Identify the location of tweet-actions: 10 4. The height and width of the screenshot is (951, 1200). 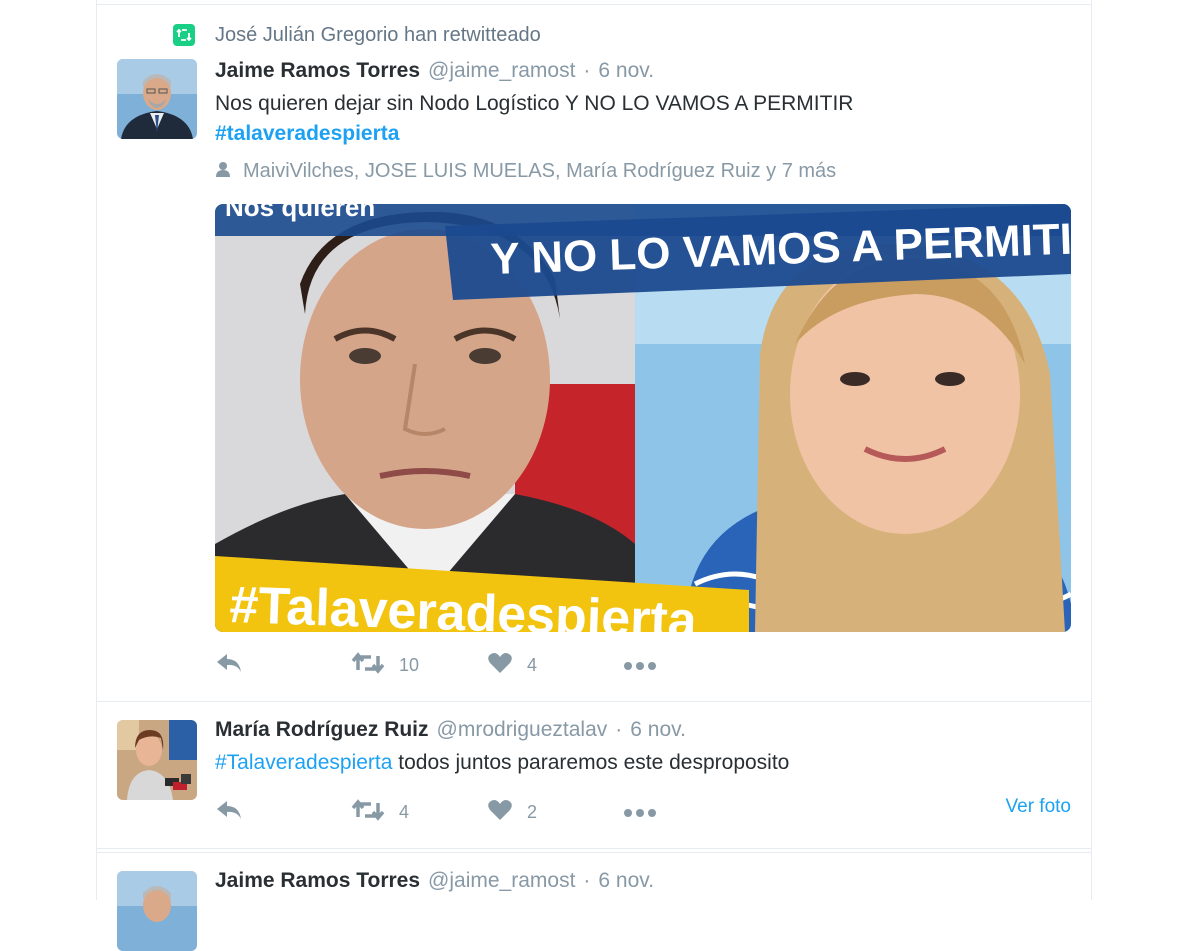
(436, 665).